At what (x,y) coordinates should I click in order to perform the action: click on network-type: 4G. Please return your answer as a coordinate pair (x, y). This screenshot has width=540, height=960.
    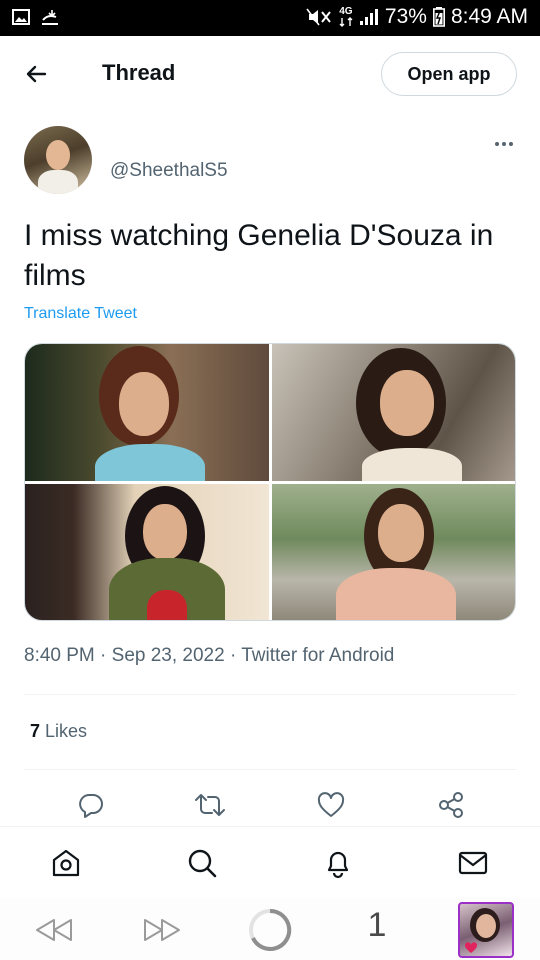
    Looking at the image, I should click on (346, 11).